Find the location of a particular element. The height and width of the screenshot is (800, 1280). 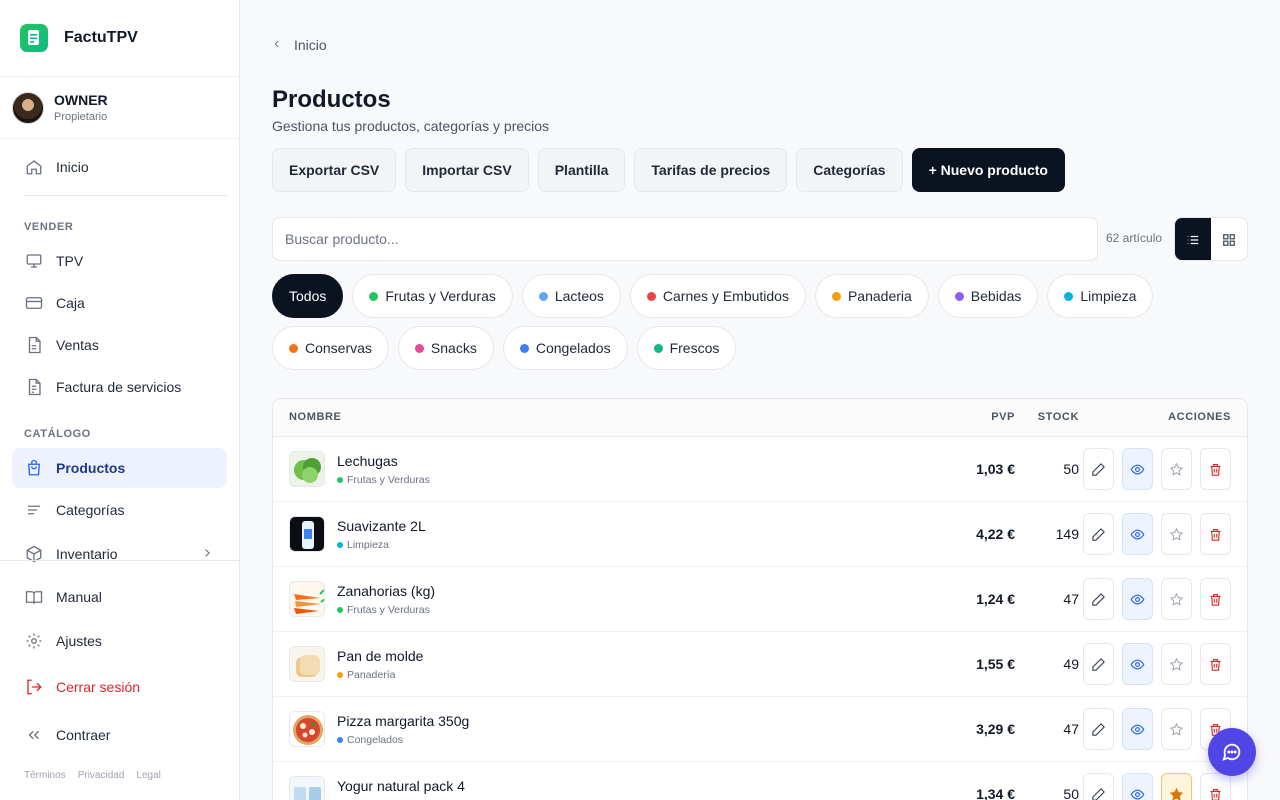

breadcrumb-label: Inicio is located at coordinates (310, 45).